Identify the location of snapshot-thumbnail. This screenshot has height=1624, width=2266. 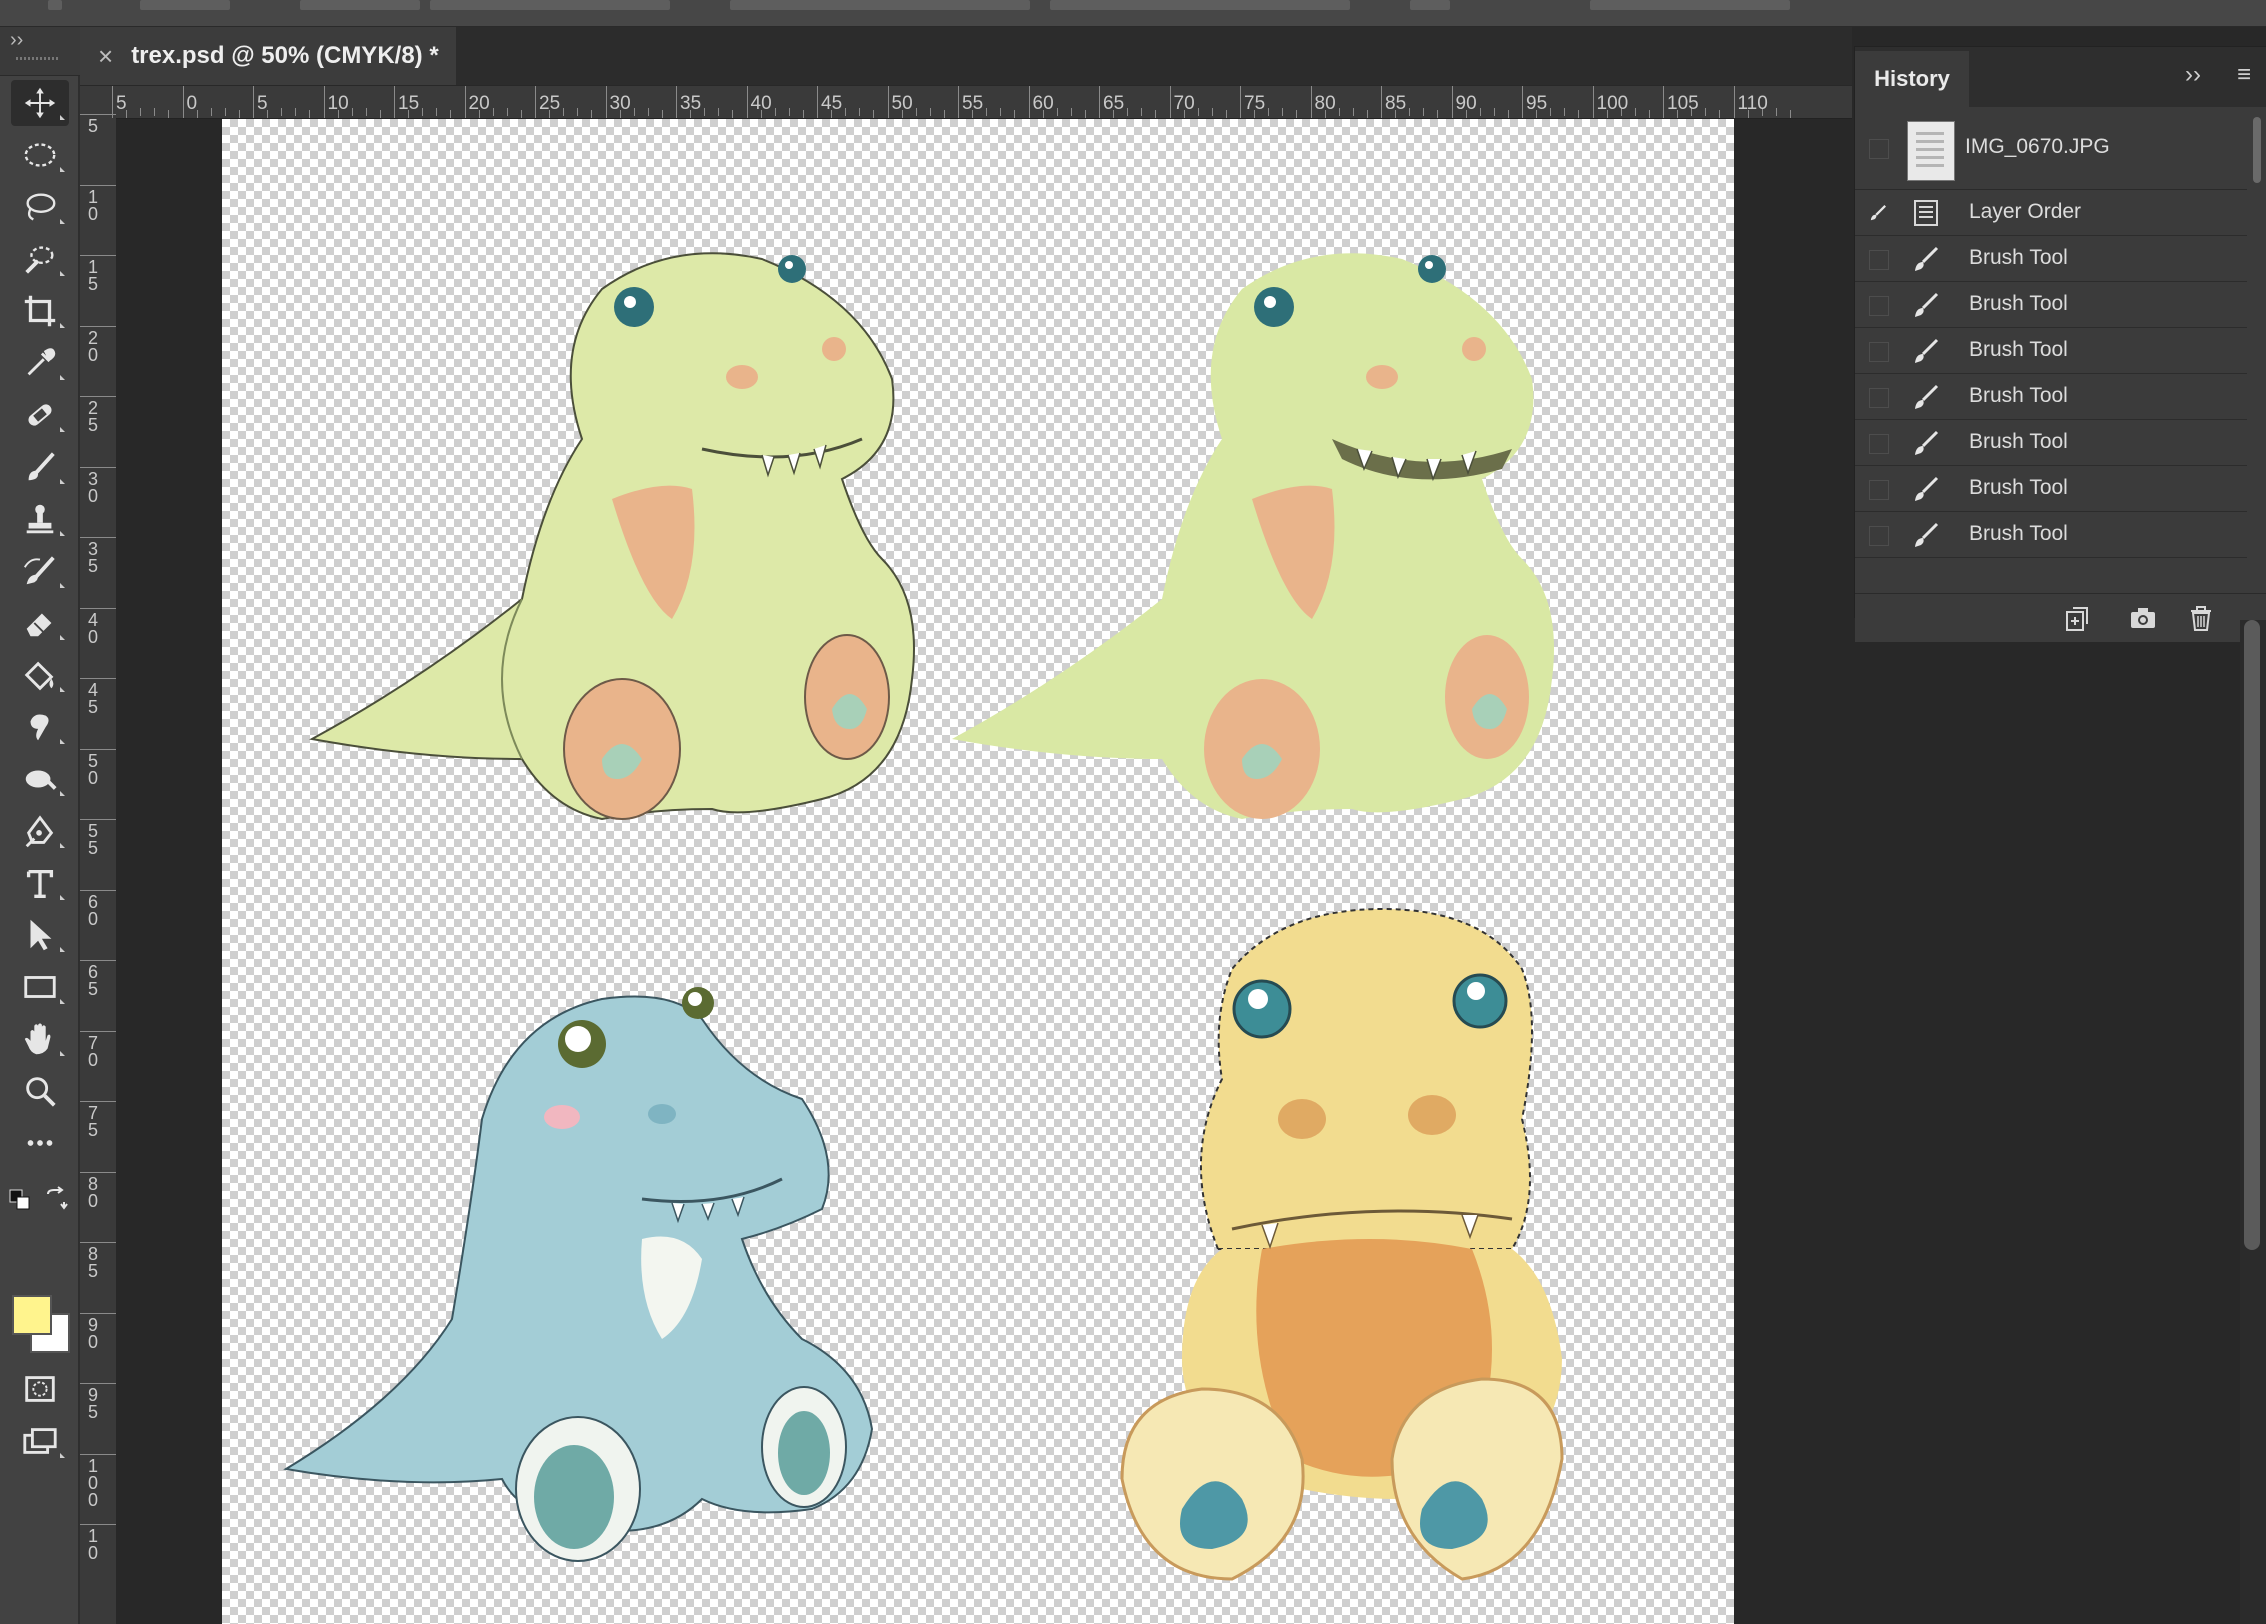
(1931, 151).